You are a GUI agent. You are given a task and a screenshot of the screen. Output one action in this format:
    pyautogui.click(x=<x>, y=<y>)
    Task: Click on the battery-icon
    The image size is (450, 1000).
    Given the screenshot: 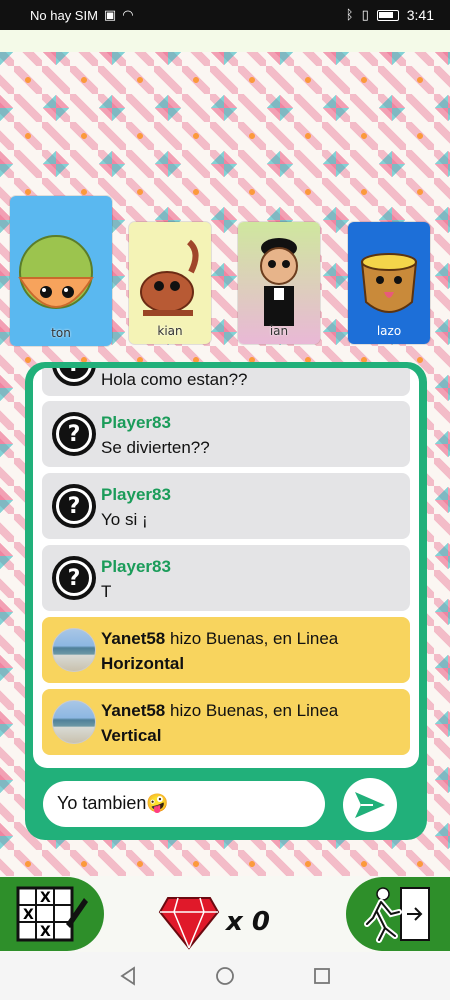 What is the action you would take?
    pyautogui.click(x=387, y=15)
    